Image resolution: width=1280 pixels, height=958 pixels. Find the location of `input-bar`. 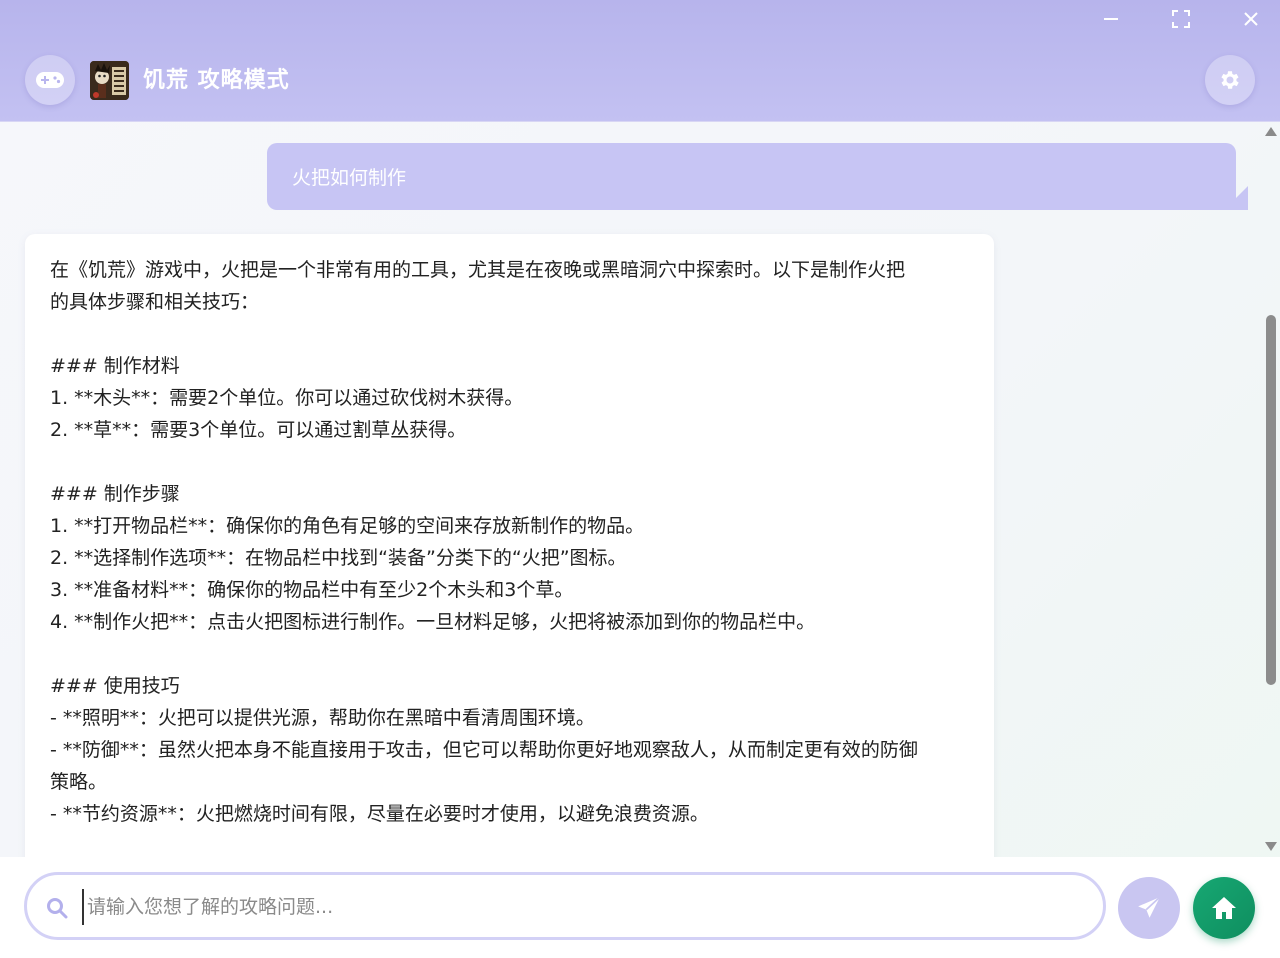

input-bar is located at coordinates (640, 907).